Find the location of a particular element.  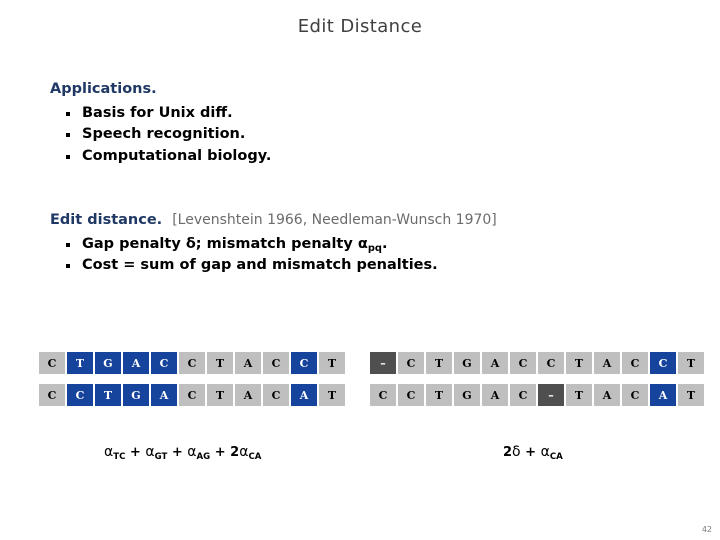

list-item: Gap penalty δ; mismatch penalty αpq. is located at coordinates (273, 244).